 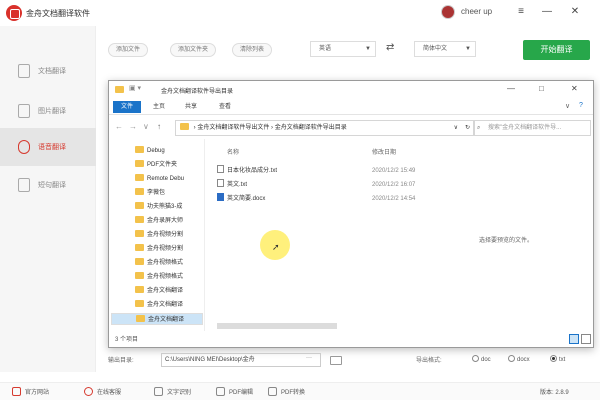 I want to click on quick-access-icon: ▣ ▾, so click(x=135, y=88).